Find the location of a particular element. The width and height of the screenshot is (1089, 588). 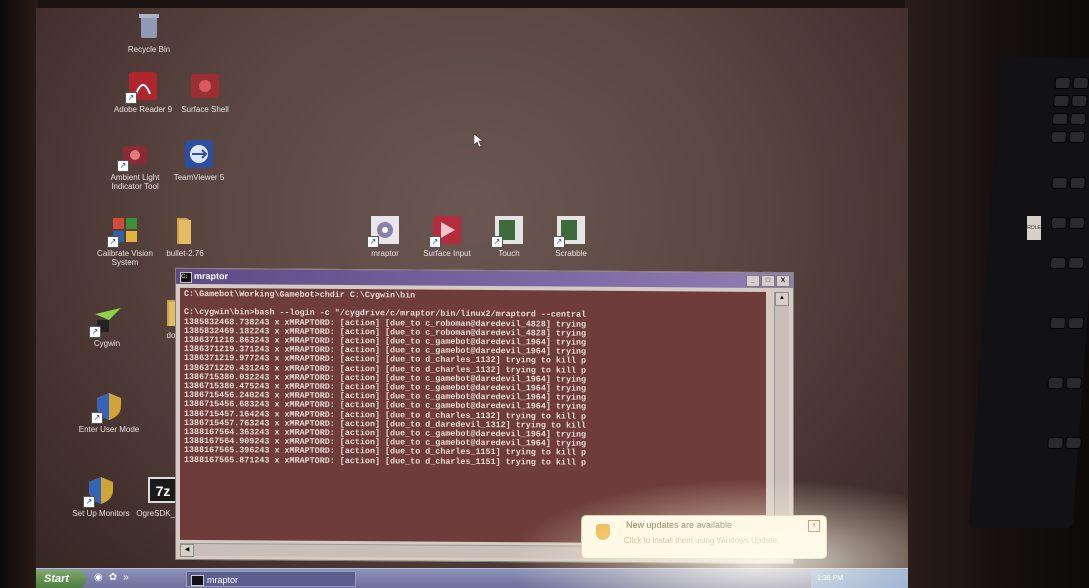

icon-label: Touch is located at coordinates (509, 253).